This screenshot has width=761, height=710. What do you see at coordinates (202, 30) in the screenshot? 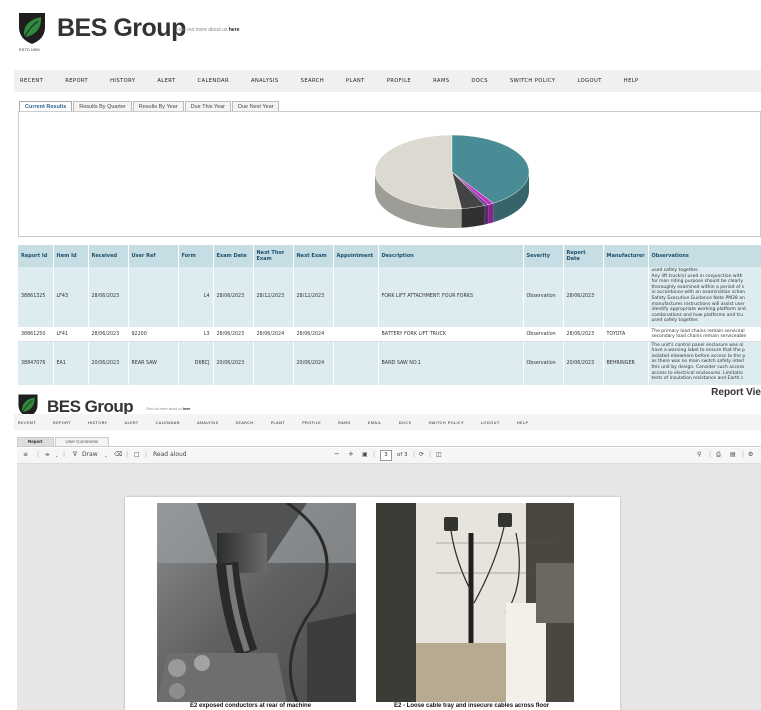
I see `tagline-text: Find out more about us` at bounding box center [202, 30].